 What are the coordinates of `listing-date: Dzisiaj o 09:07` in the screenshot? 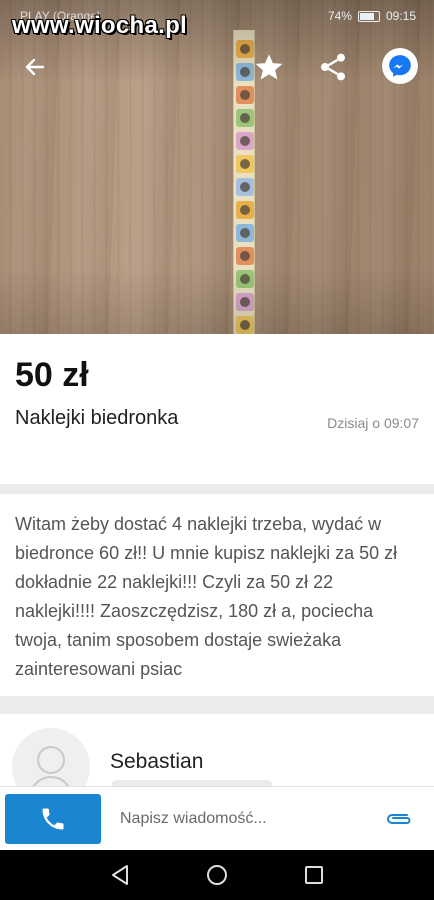 It's located at (373, 423).